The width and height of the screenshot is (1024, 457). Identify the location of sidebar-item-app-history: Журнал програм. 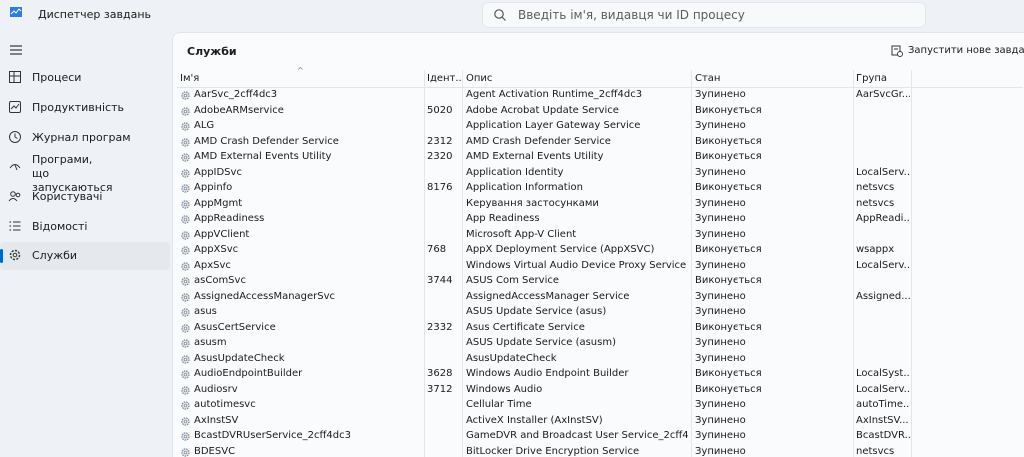
(85, 138).